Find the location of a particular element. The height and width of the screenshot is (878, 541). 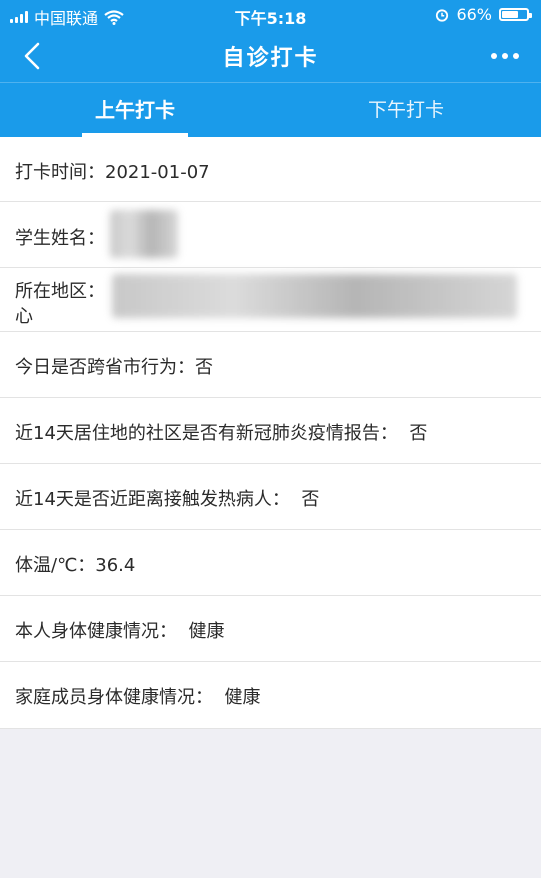

more-icon is located at coordinates (505, 56).